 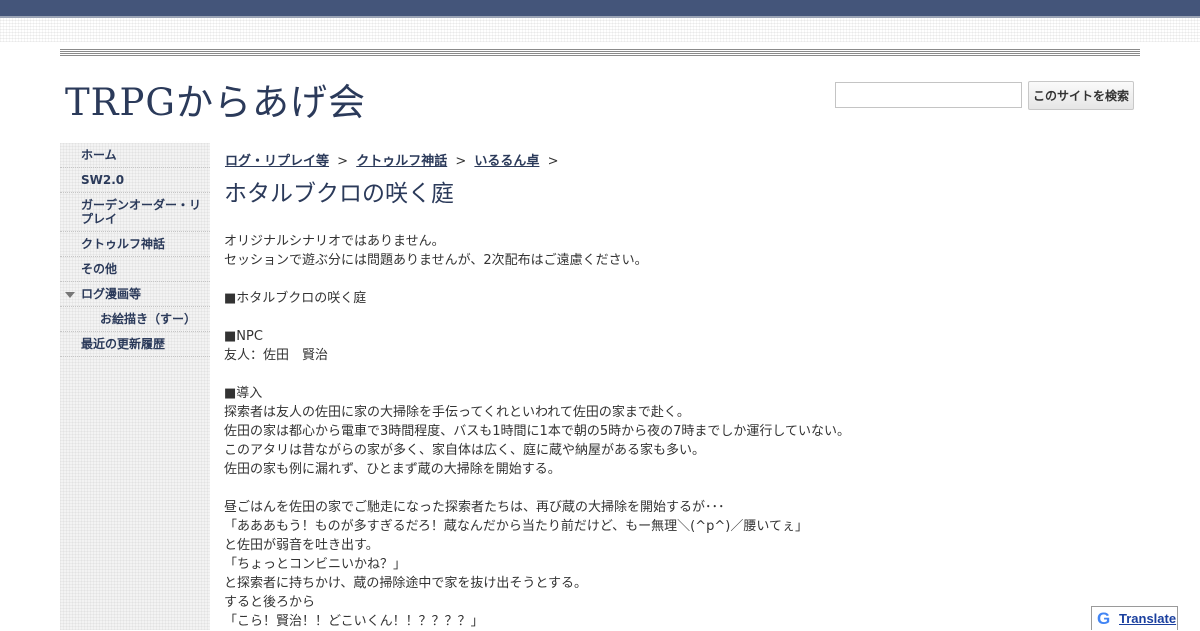 I want to click on body-line: すると後ろから, so click(x=270, y=602).